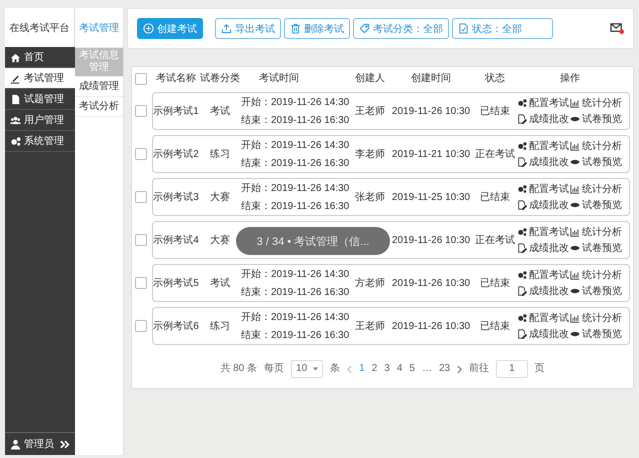 The width and height of the screenshot is (639, 458). Describe the element at coordinates (176, 197) in the screenshot. I see `exam-name: 示例考试3` at that location.